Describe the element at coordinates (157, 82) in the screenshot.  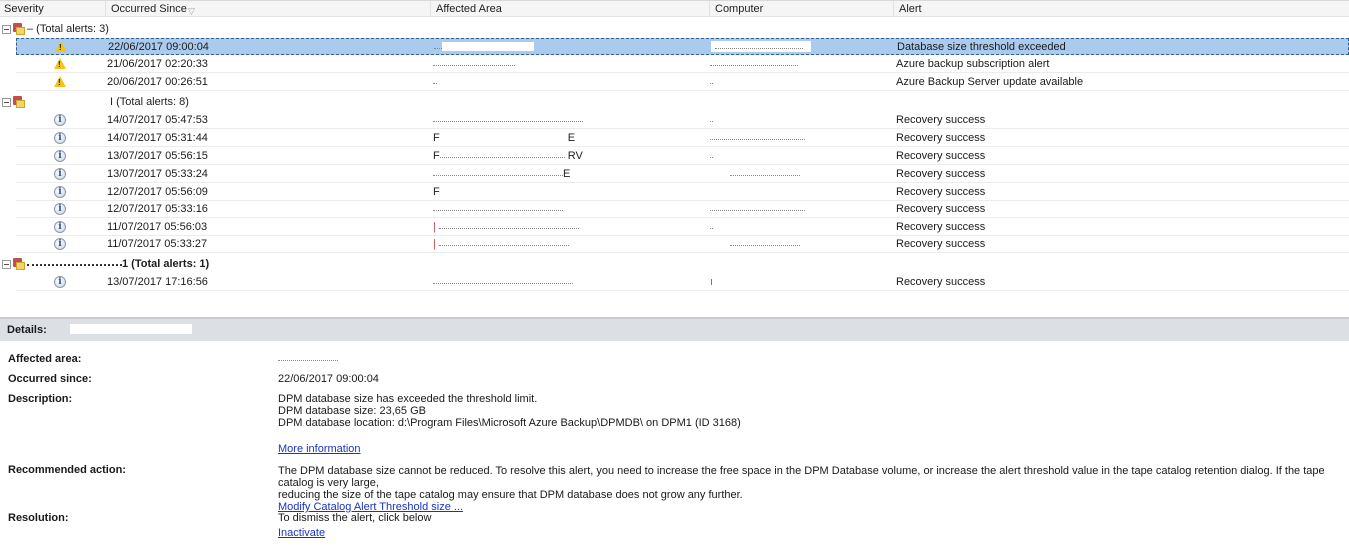
I see `occurred-since-cell: 20/06/2017 00:26:51` at that location.